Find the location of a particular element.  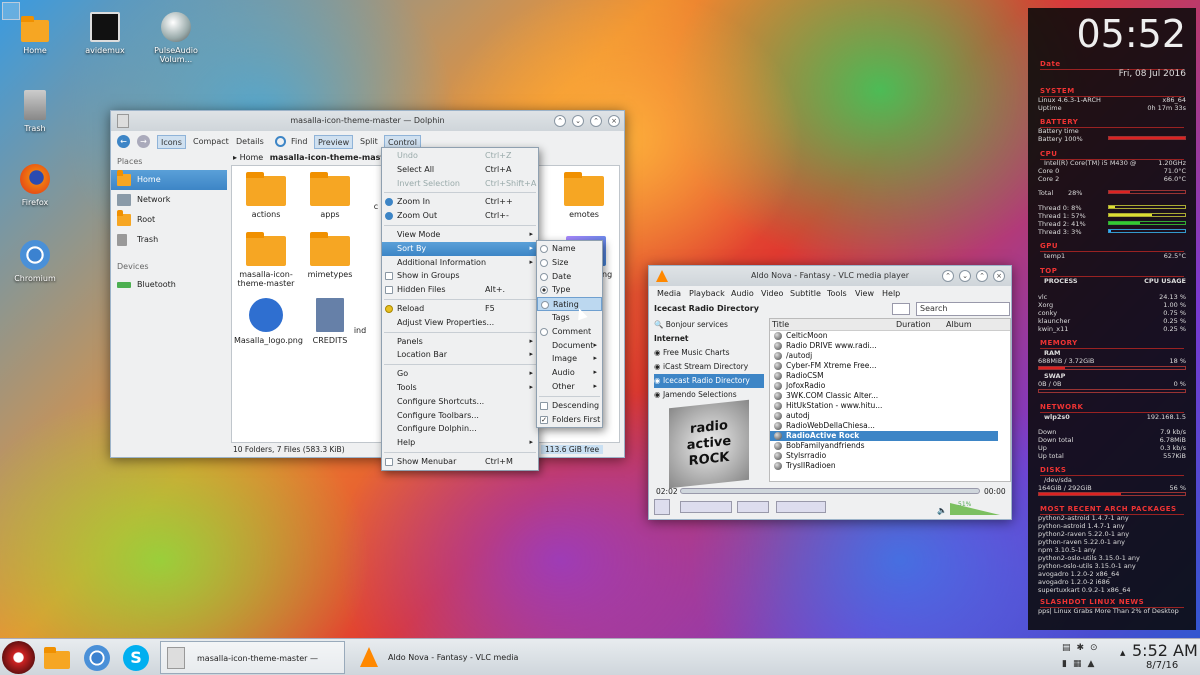

forward-icon: → is located at coordinates (143, 141).